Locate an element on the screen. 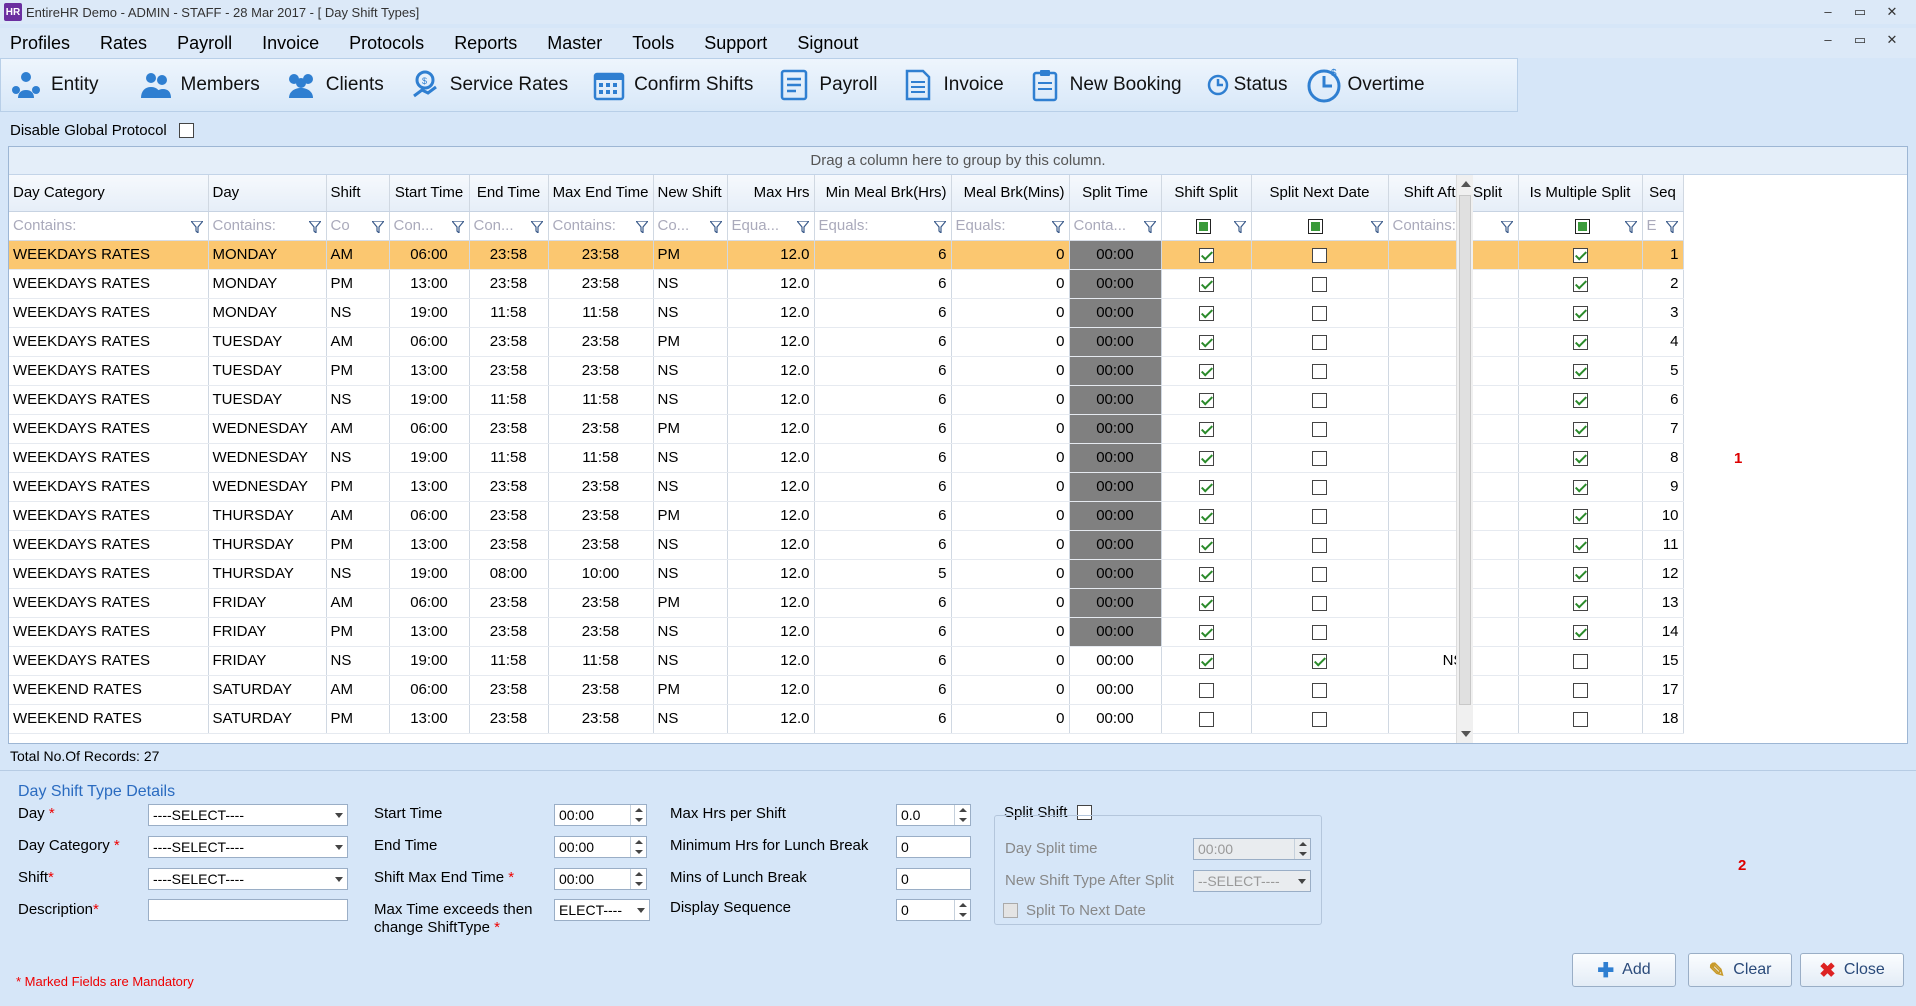  table-cell: WEEKEND RATES is located at coordinates (109, 719).